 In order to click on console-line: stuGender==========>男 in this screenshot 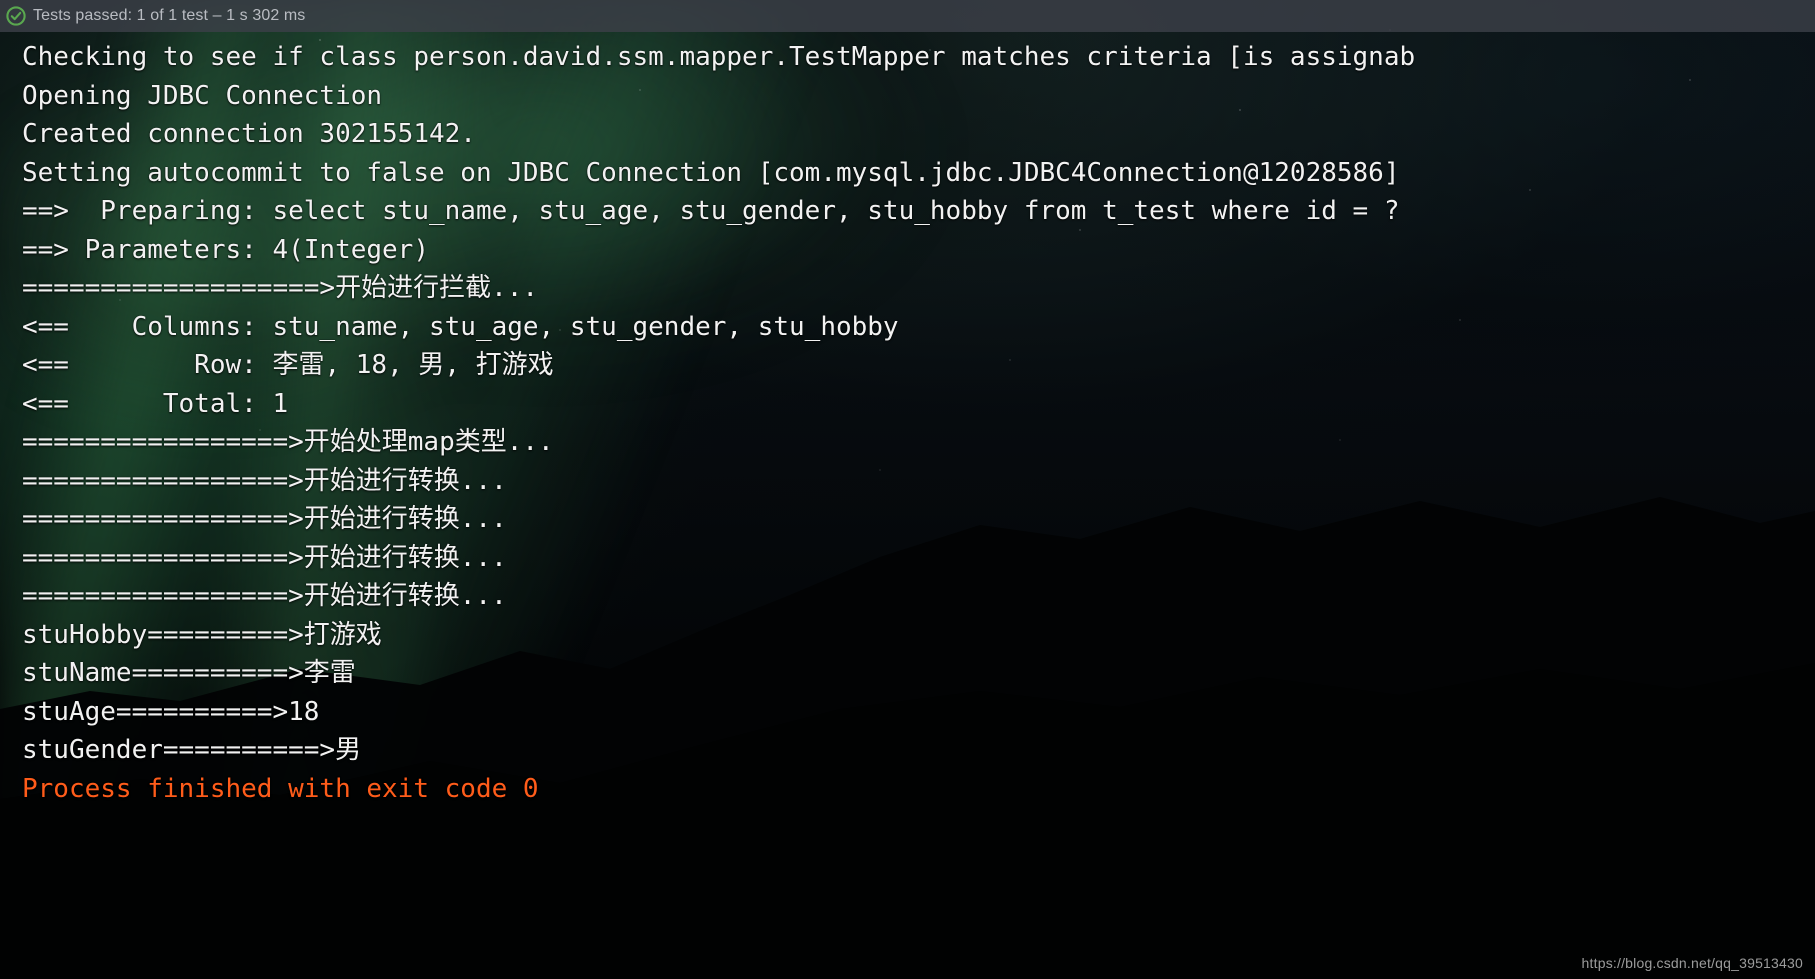, I will do `click(192, 750)`.